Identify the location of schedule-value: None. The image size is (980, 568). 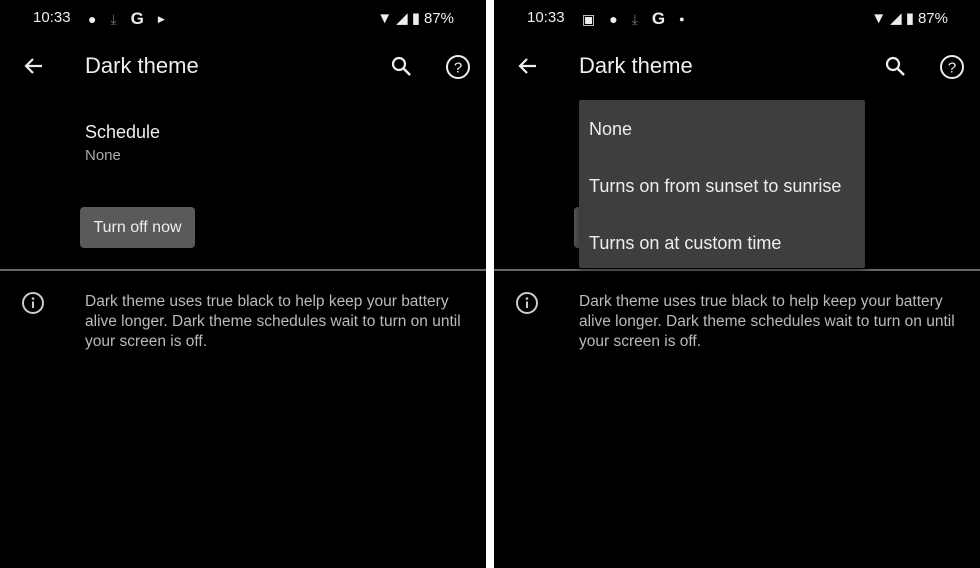
(103, 155).